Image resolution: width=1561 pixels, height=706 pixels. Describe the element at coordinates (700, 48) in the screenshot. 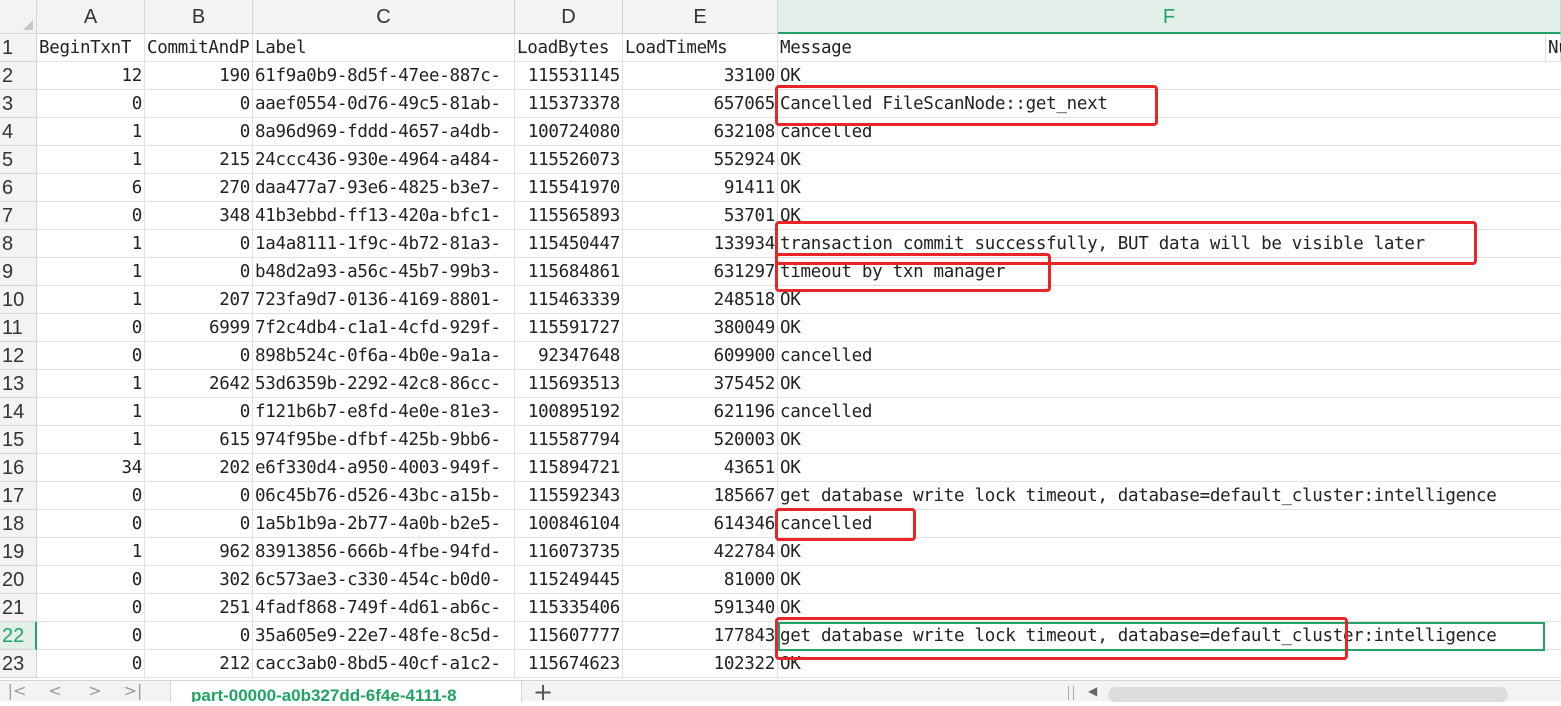

I see `header-cell-loadtimems: LoadTimeMs` at that location.